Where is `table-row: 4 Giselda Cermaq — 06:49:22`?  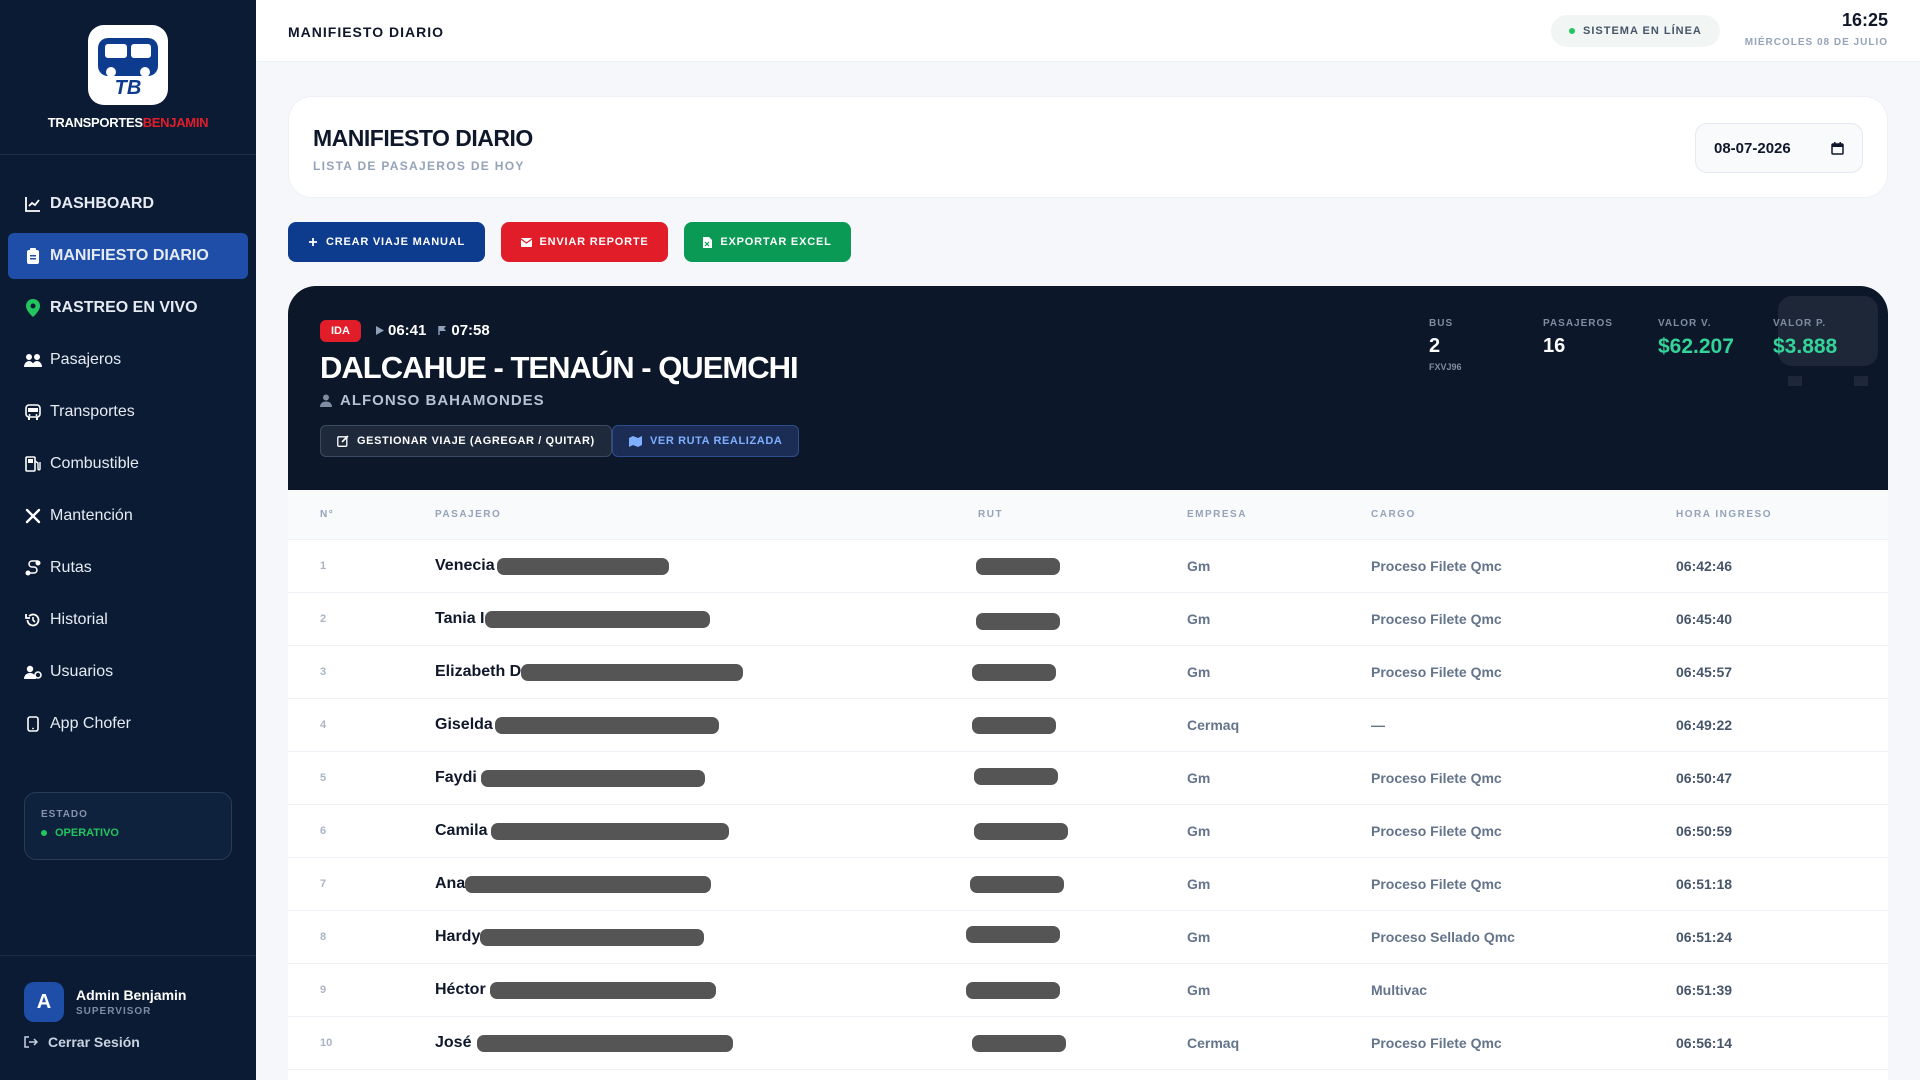 table-row: 4 Giselda Cermaq — 06:49:22 is located at coordinates (1088, 725).